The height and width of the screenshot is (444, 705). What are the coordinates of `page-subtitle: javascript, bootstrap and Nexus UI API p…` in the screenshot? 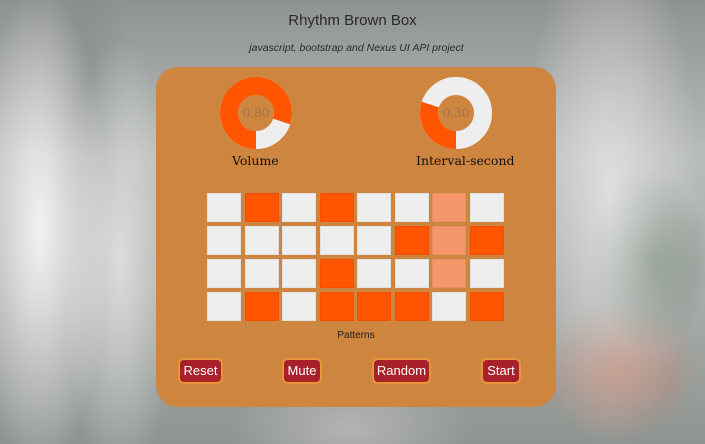 It's located at (356, 48).